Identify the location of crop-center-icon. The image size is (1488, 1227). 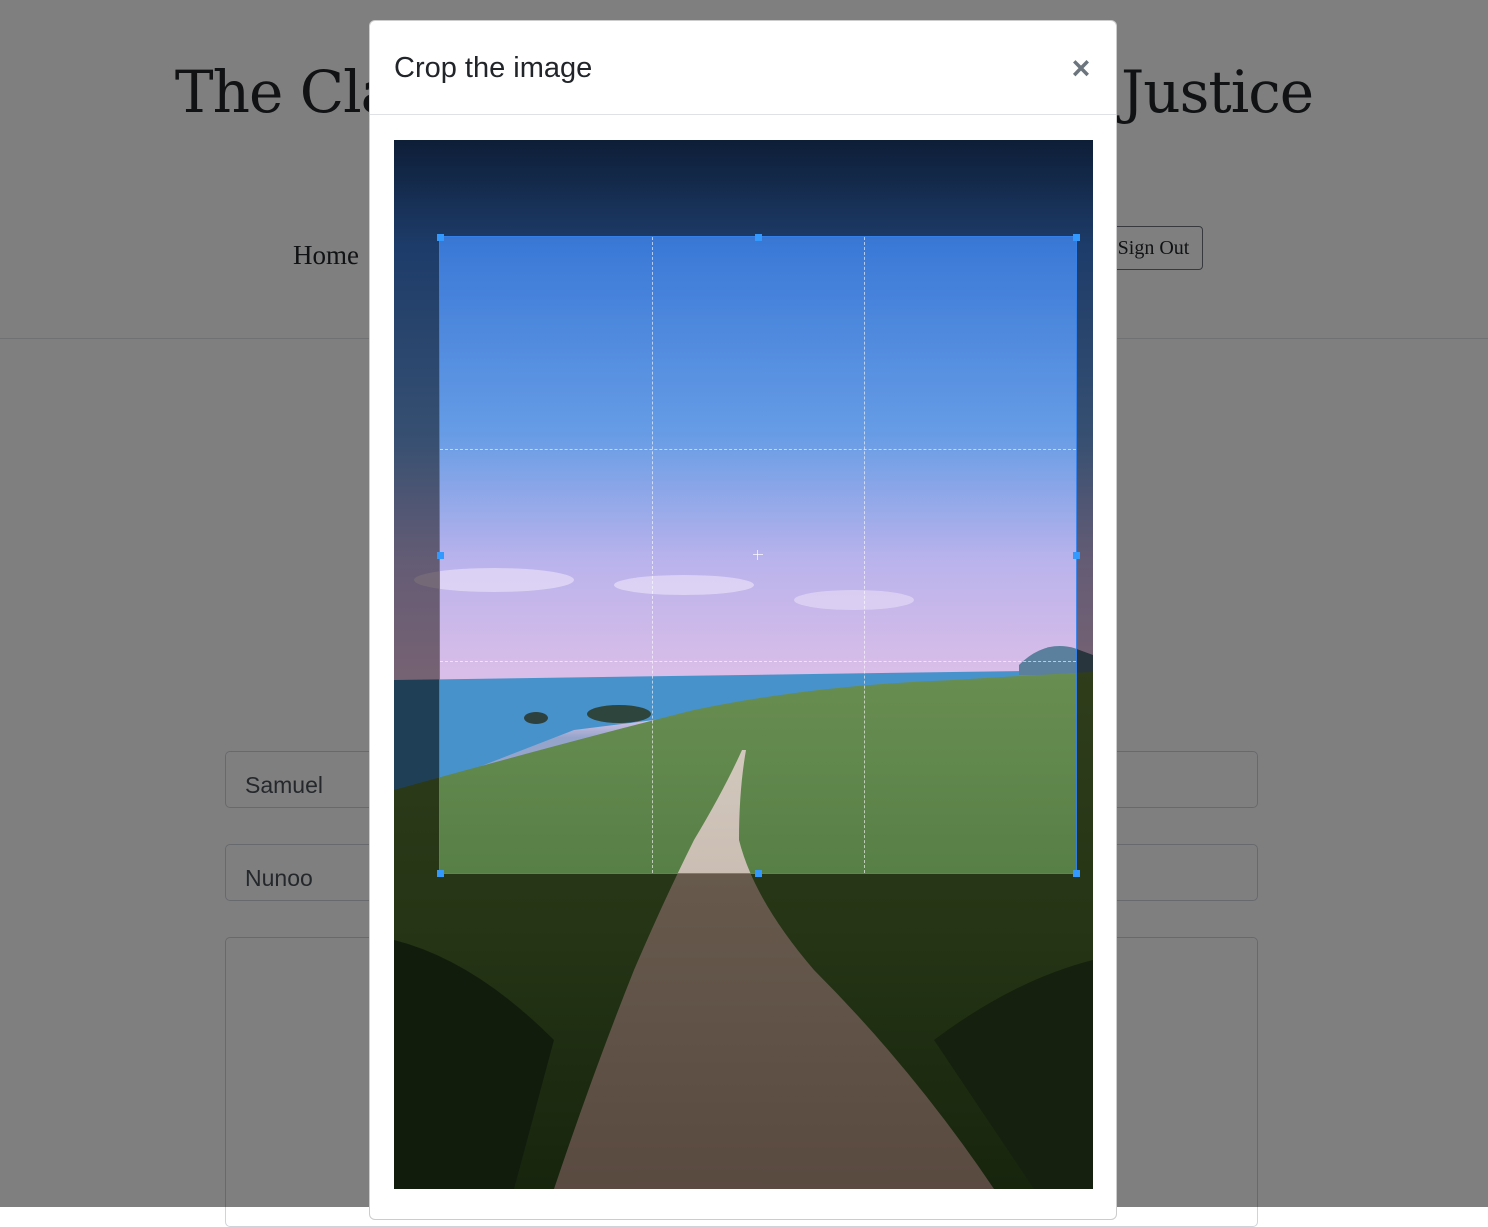
(758, 555).